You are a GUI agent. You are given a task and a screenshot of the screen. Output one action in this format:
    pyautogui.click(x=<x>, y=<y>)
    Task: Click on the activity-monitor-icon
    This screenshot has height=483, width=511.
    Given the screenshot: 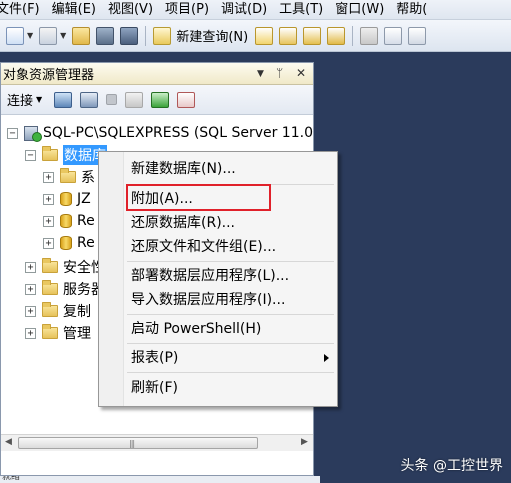 What is the action you would take?
    pyautogui.click(x=186, y=99)
    